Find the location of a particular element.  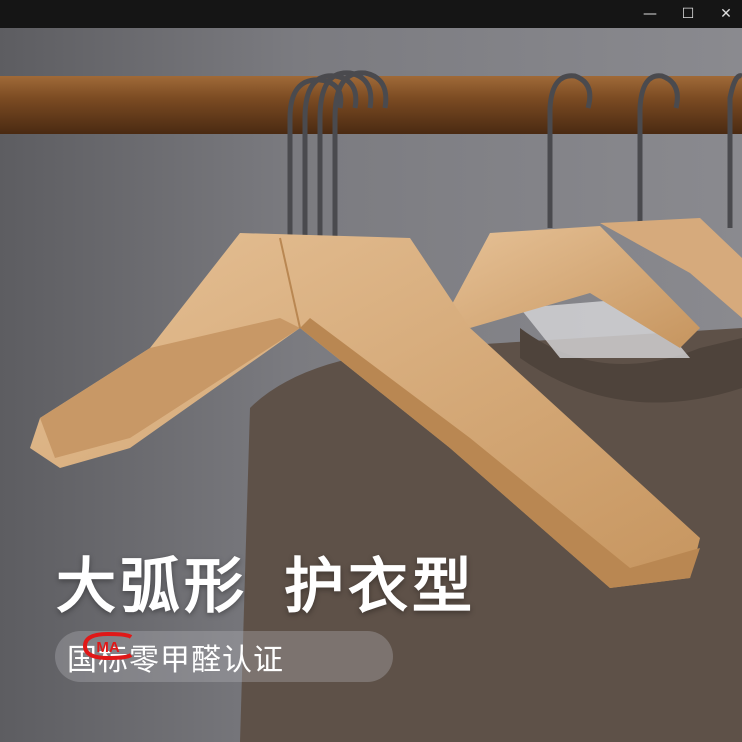

minimize-button: — is located at coordinates (650, 14).